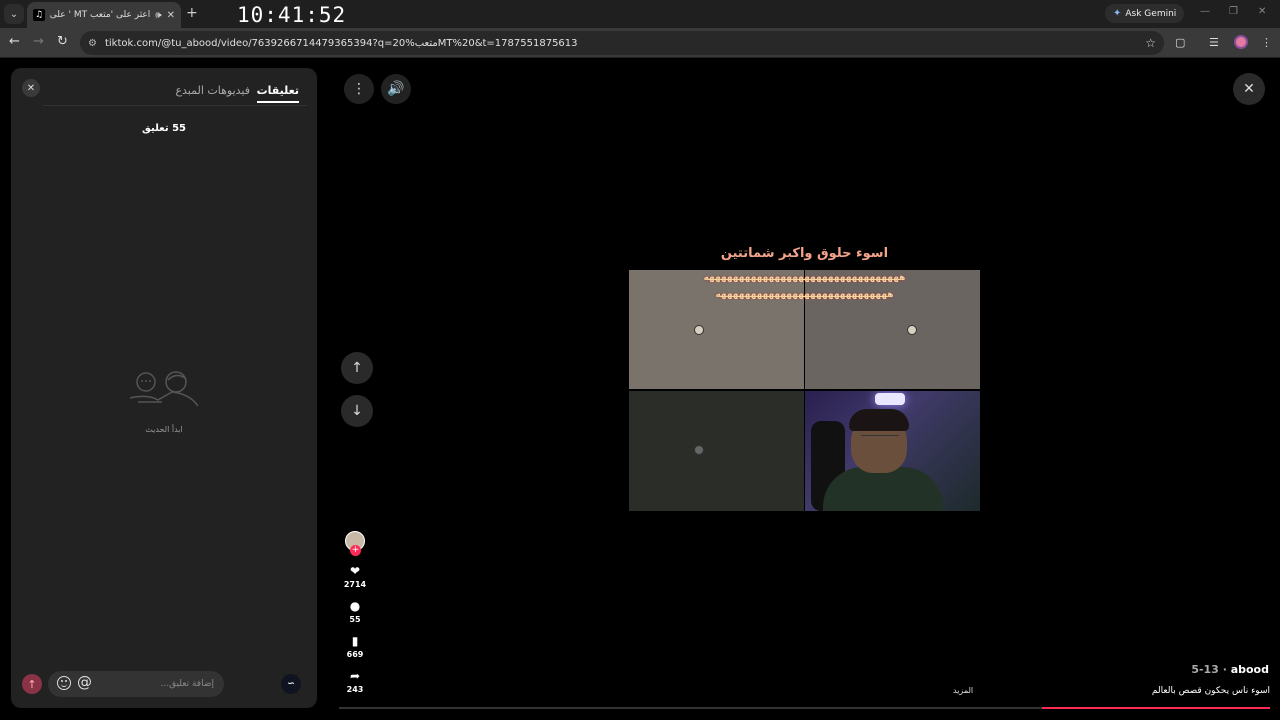  I want to click on previous-video-arrow-icon: ↑, so click(357, 368).